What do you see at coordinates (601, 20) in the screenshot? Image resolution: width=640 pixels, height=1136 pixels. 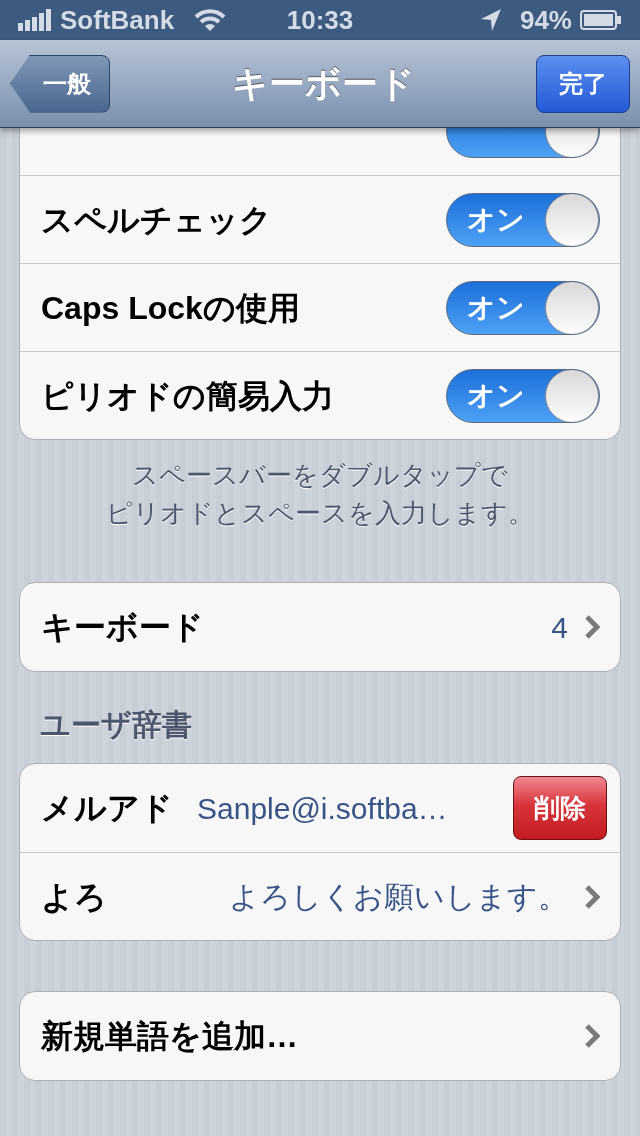 I see `battery-icon` at bounding box center [601, 20].